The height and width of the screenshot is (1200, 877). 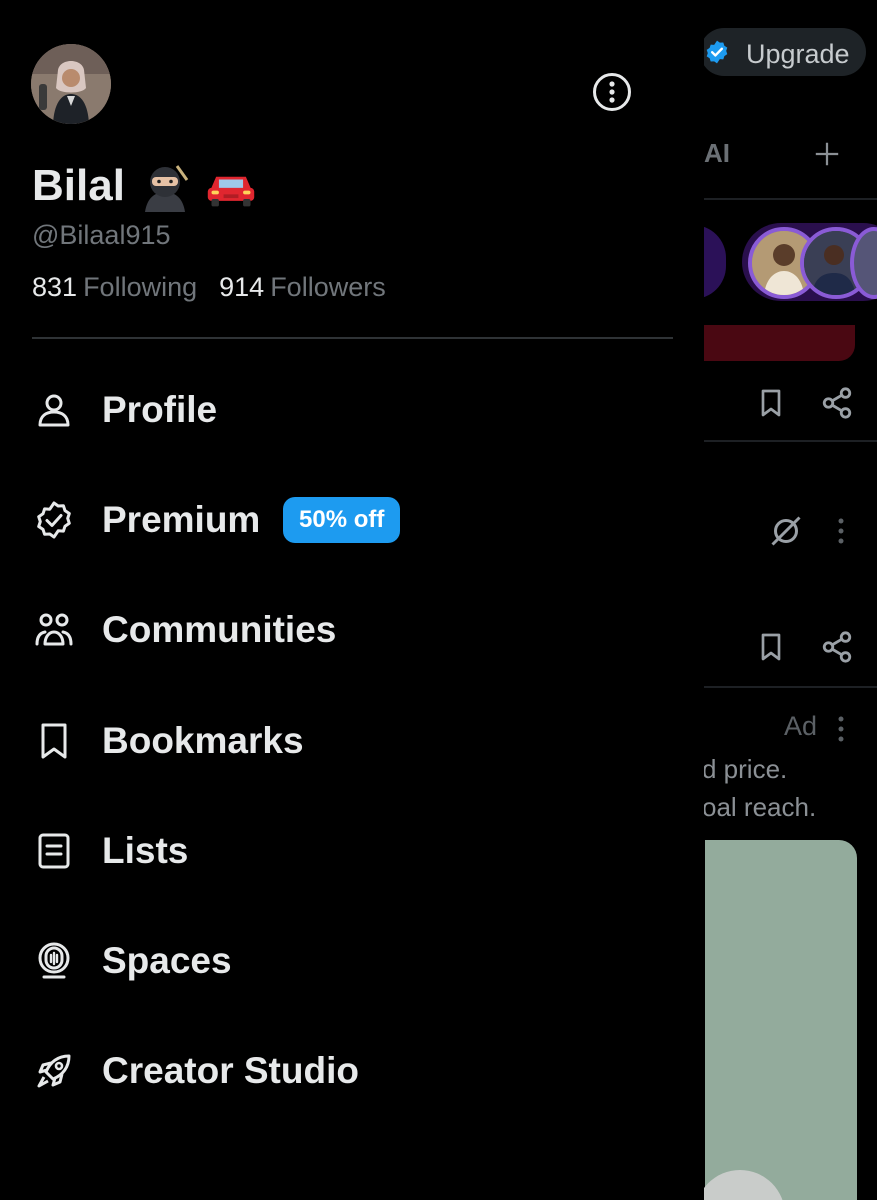 What do you see at coordinates (241, 287) in the screenshot?
I see `followers-count: 914` at bounding box center [241, 287].